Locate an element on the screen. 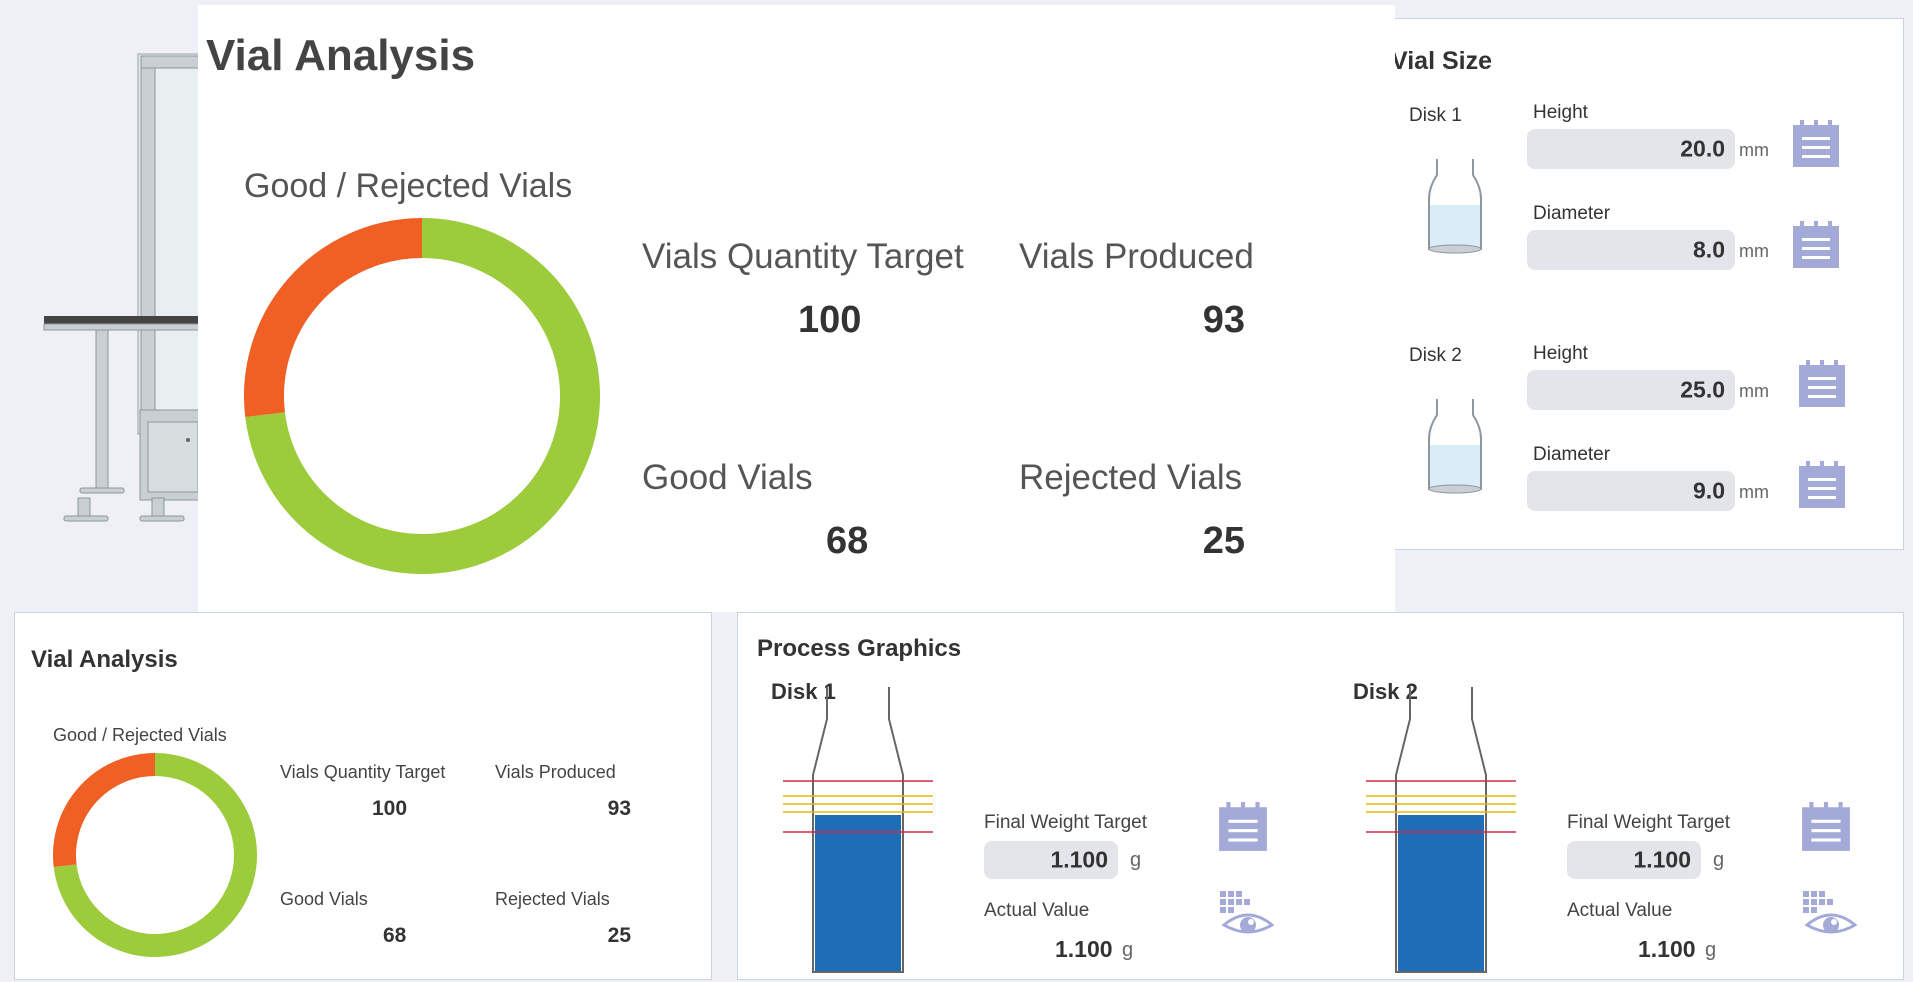 The height and width of the screenshot is (982, 1913). donut-title-small: Good / Rejected Vials is located at coordinates (140, 735).